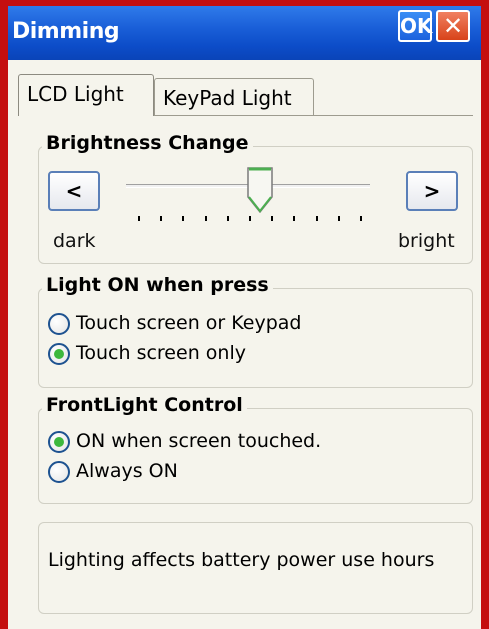 This screenshot has width=489, height=629. What do you see at coordinates (144, 405) in the screenshot?
I see `frontlight-group-title: FrontLight Control` at bounding box center [144, 405].